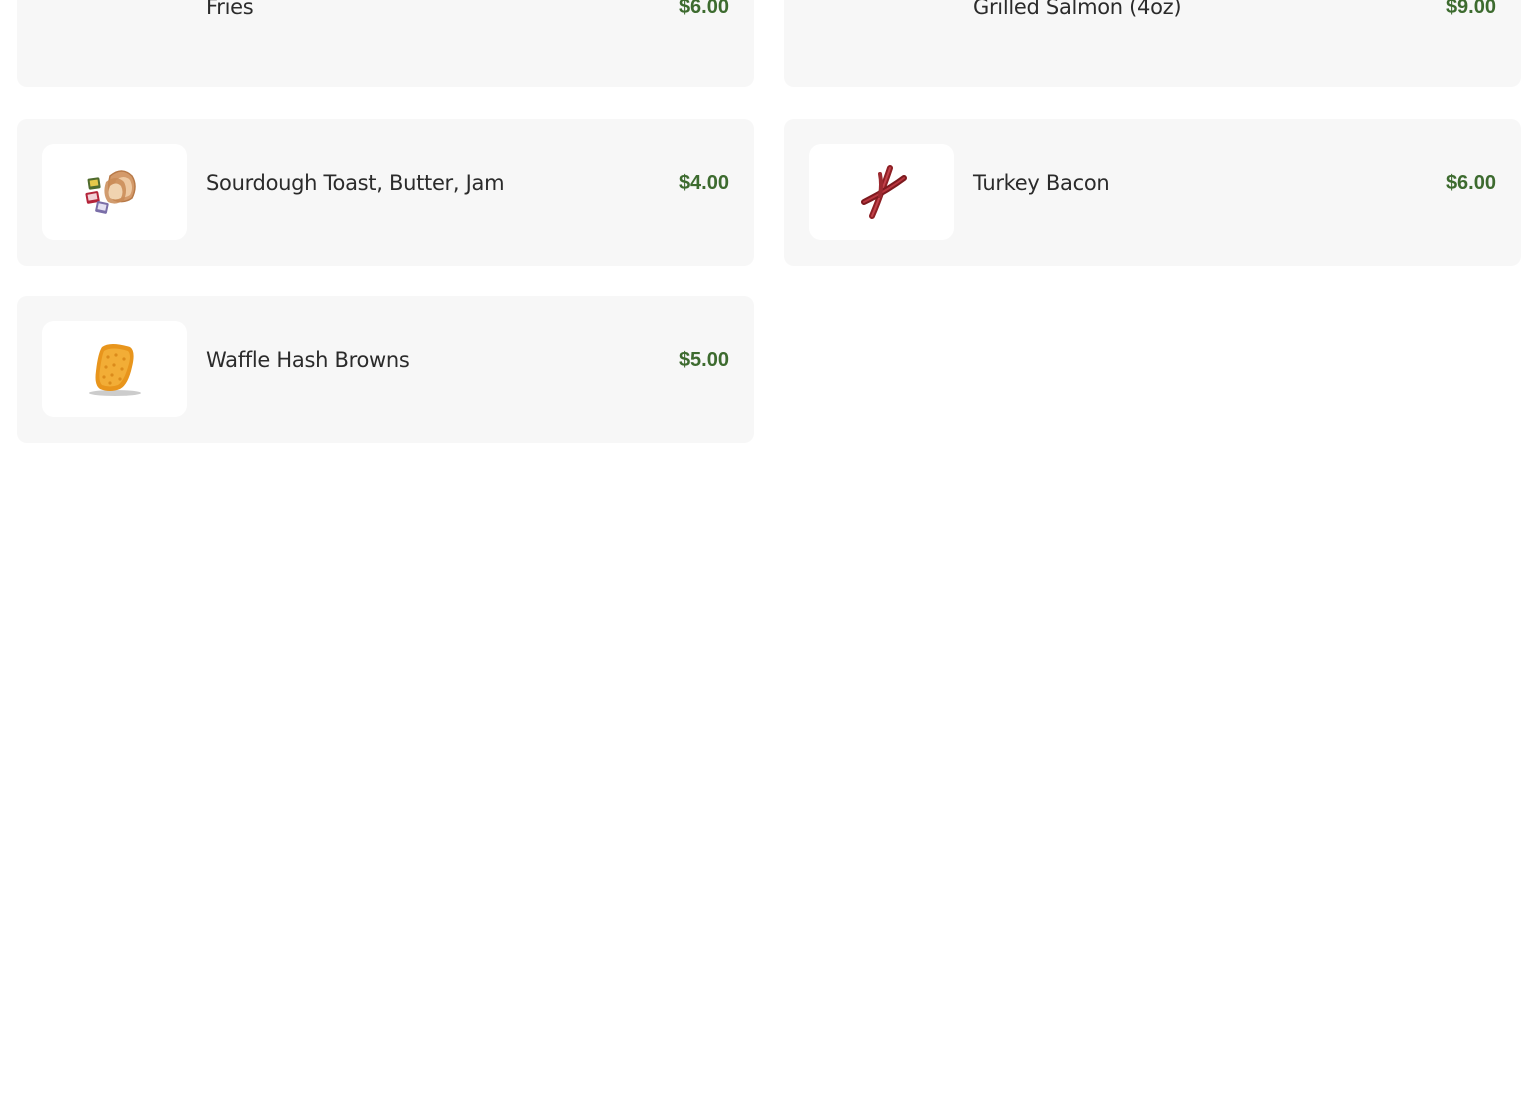 Image resolution: width=1538 pixels, height=1093 pixels. What do you see at coordinates (881, 192) in the screenshot?
I see `turkey-bacon-photo` at bounding box center [881, 192].